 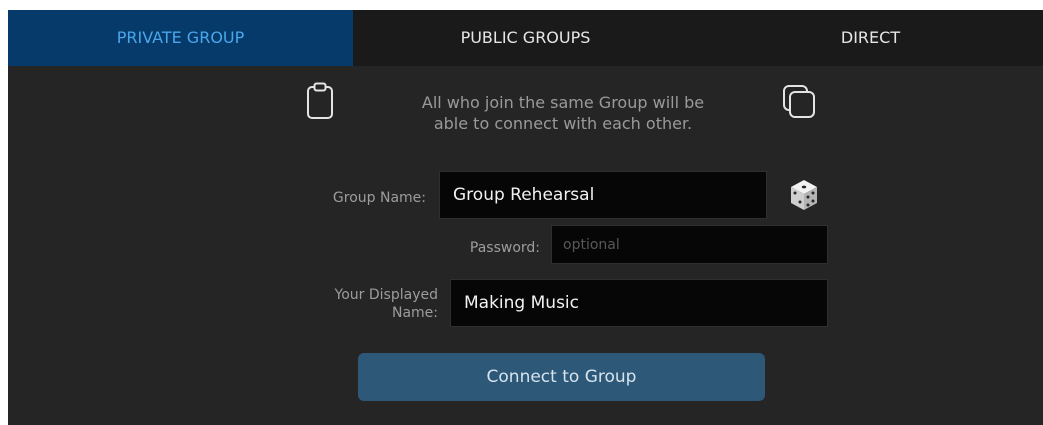 I want to click on group-name-label: Group Name:, so click(x=379, y=198).